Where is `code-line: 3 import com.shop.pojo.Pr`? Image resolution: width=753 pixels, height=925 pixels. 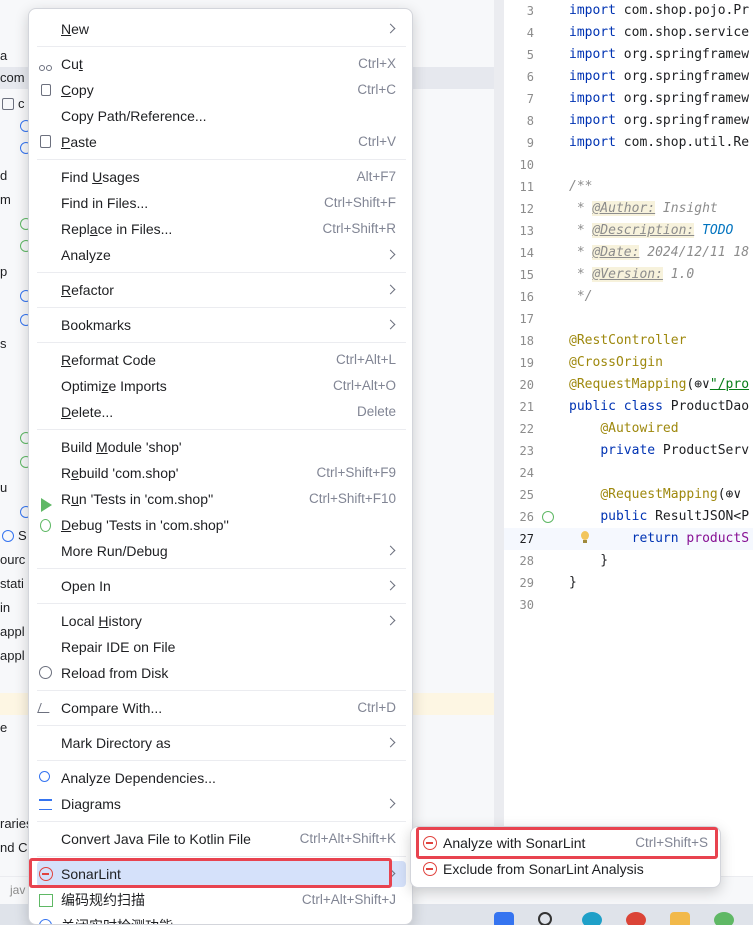
code-line: 3 import com.shop.pojo.Pr is located at coordinates (628, 11).